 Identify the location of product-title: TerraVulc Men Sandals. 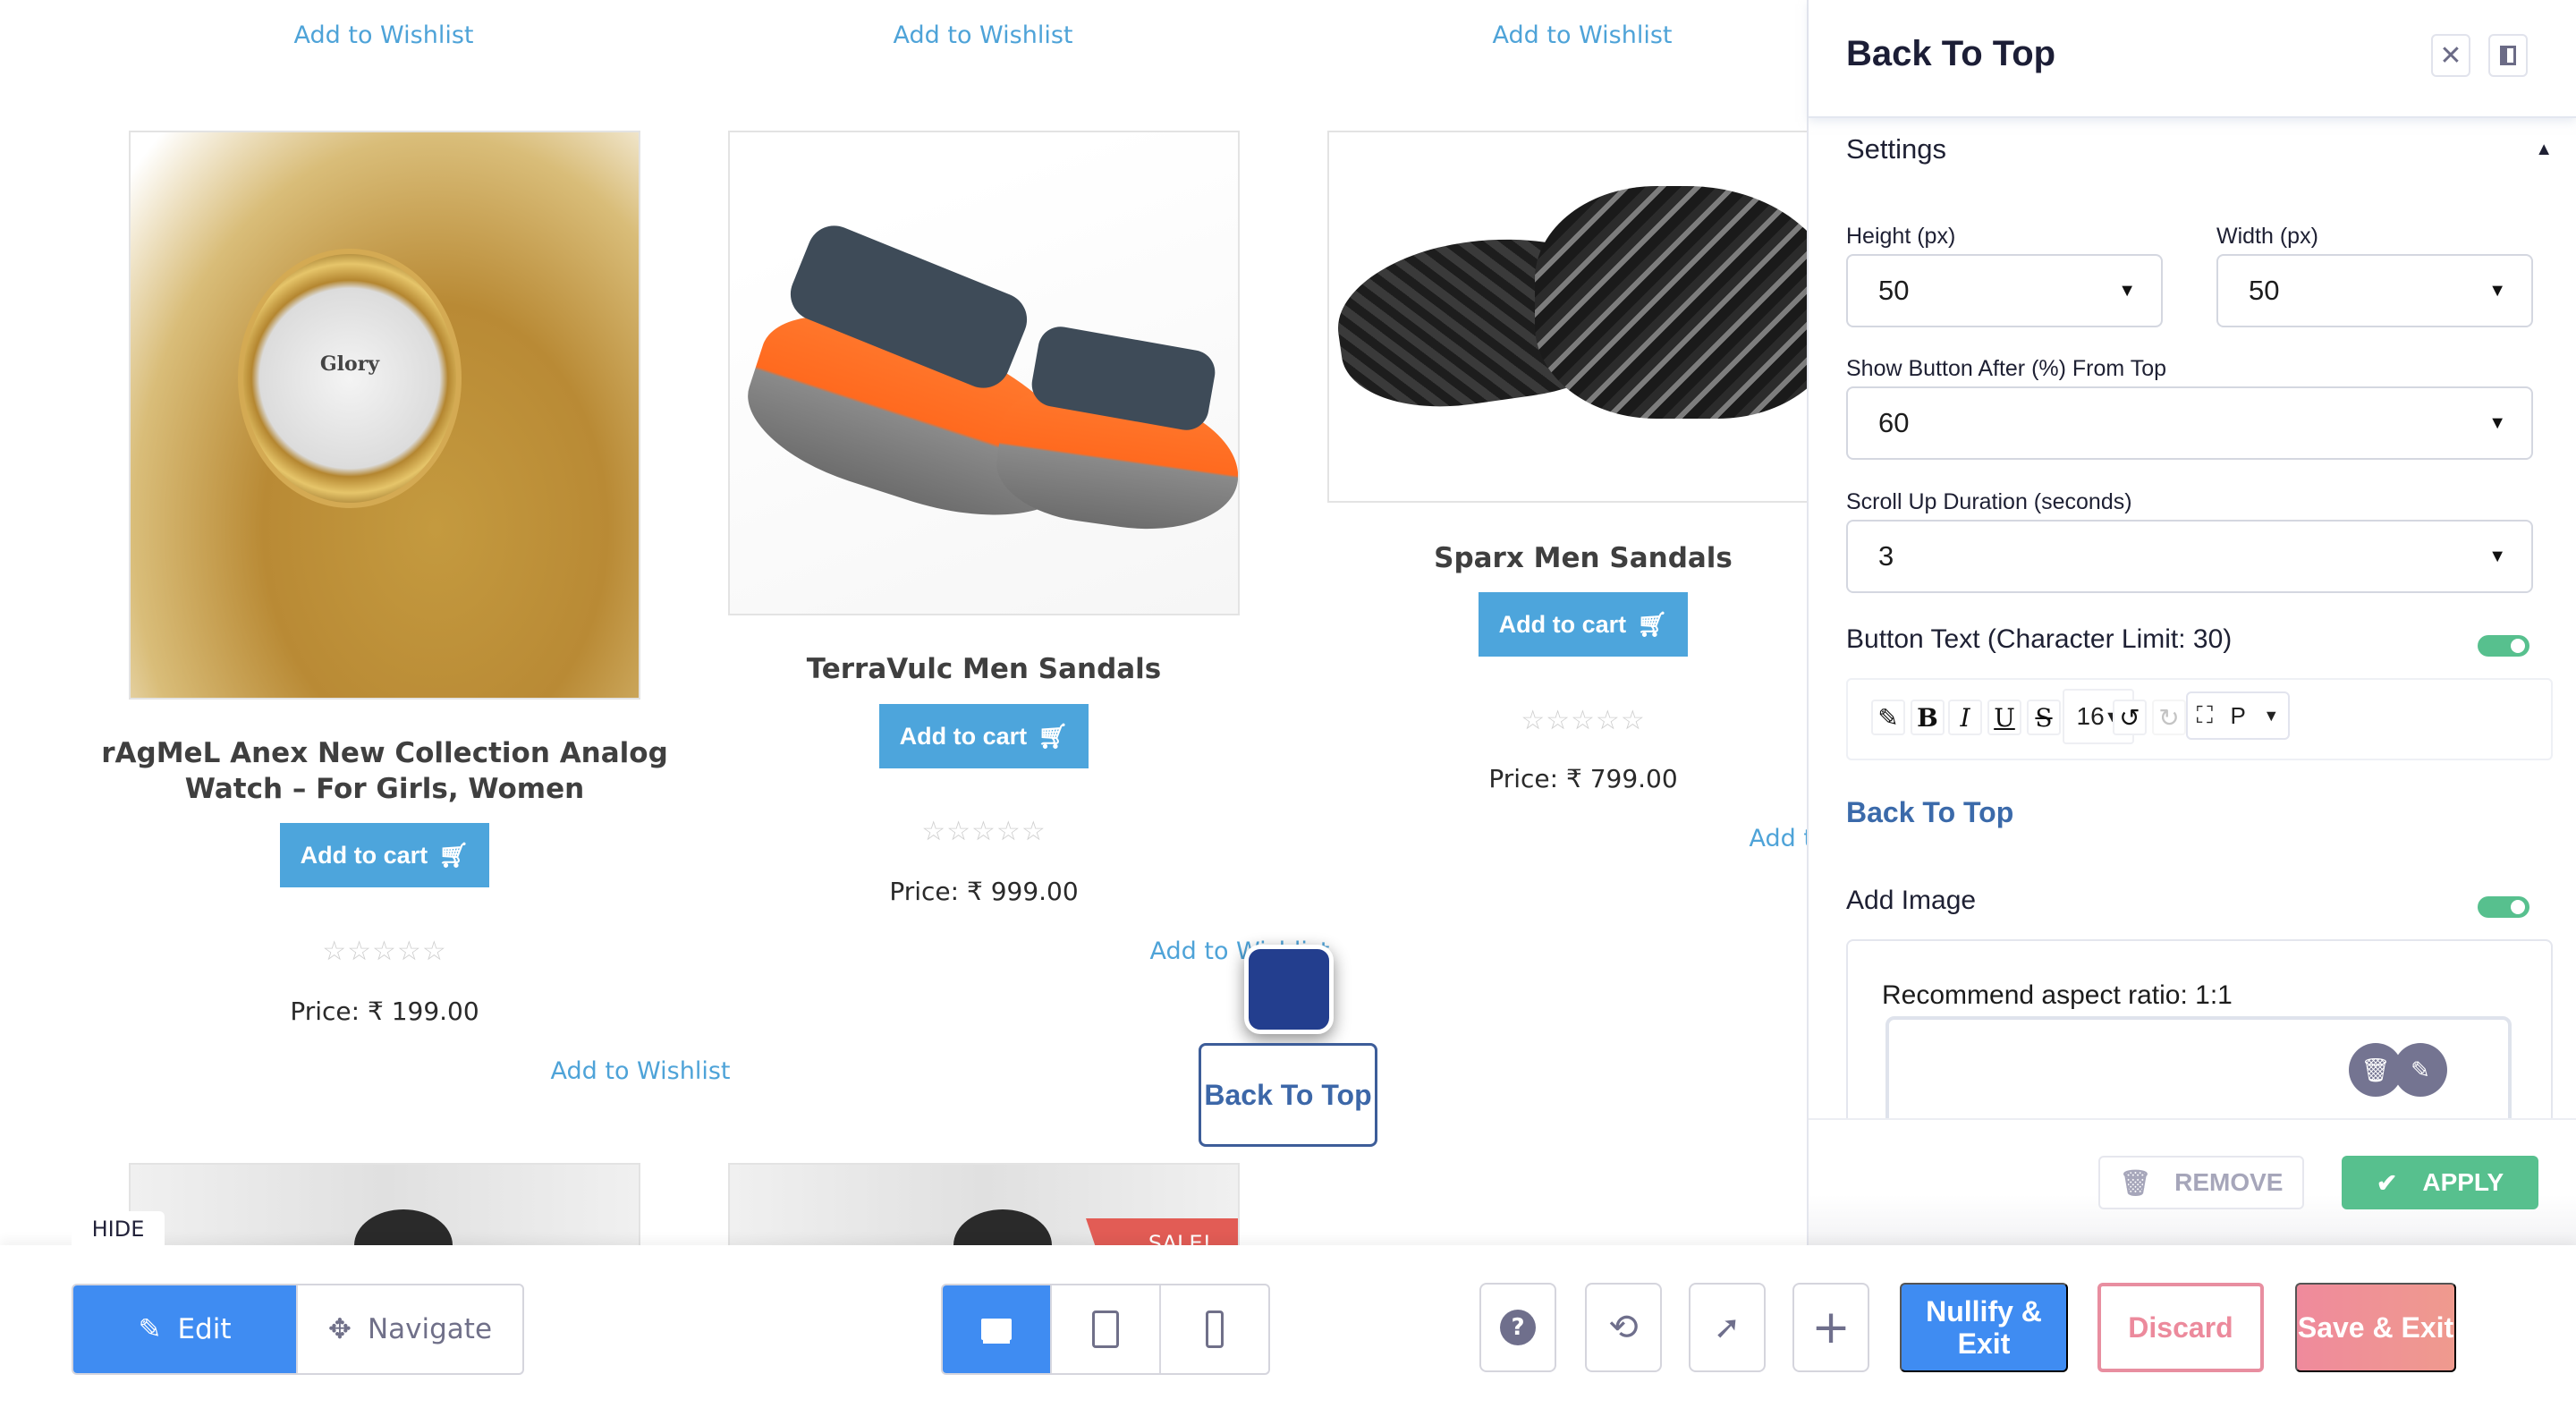
(983, 669).